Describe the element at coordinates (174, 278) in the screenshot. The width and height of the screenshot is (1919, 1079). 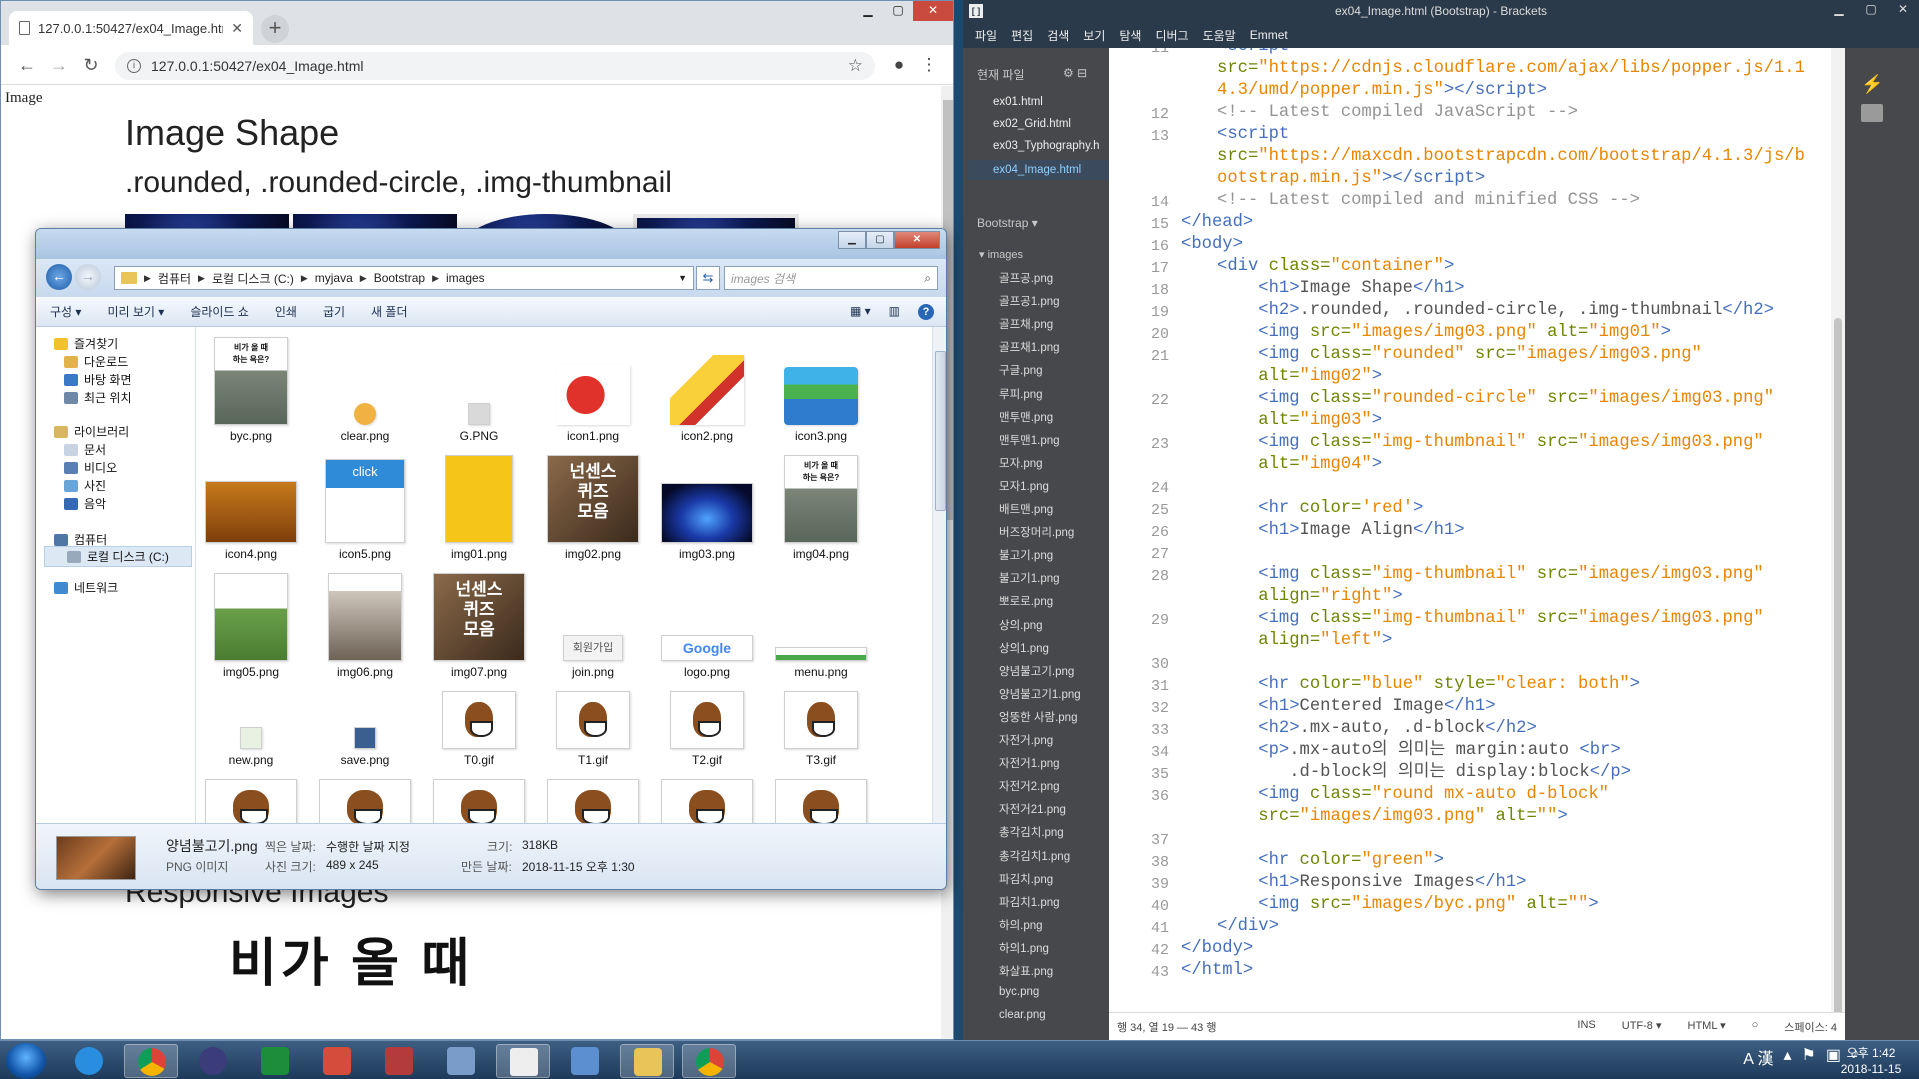
I see `breadcrumb-item: 컴퓨터` at that location.